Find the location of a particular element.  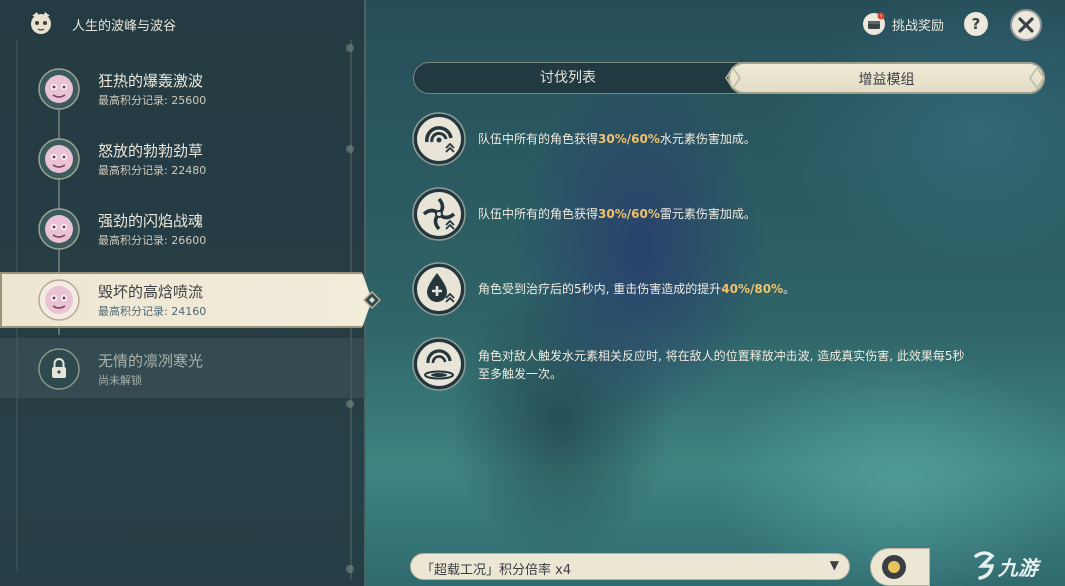

challenge-item-selected: 毁坏的高焓喷流 最高积分记录: 24160 is located at coordinates (191, 300).